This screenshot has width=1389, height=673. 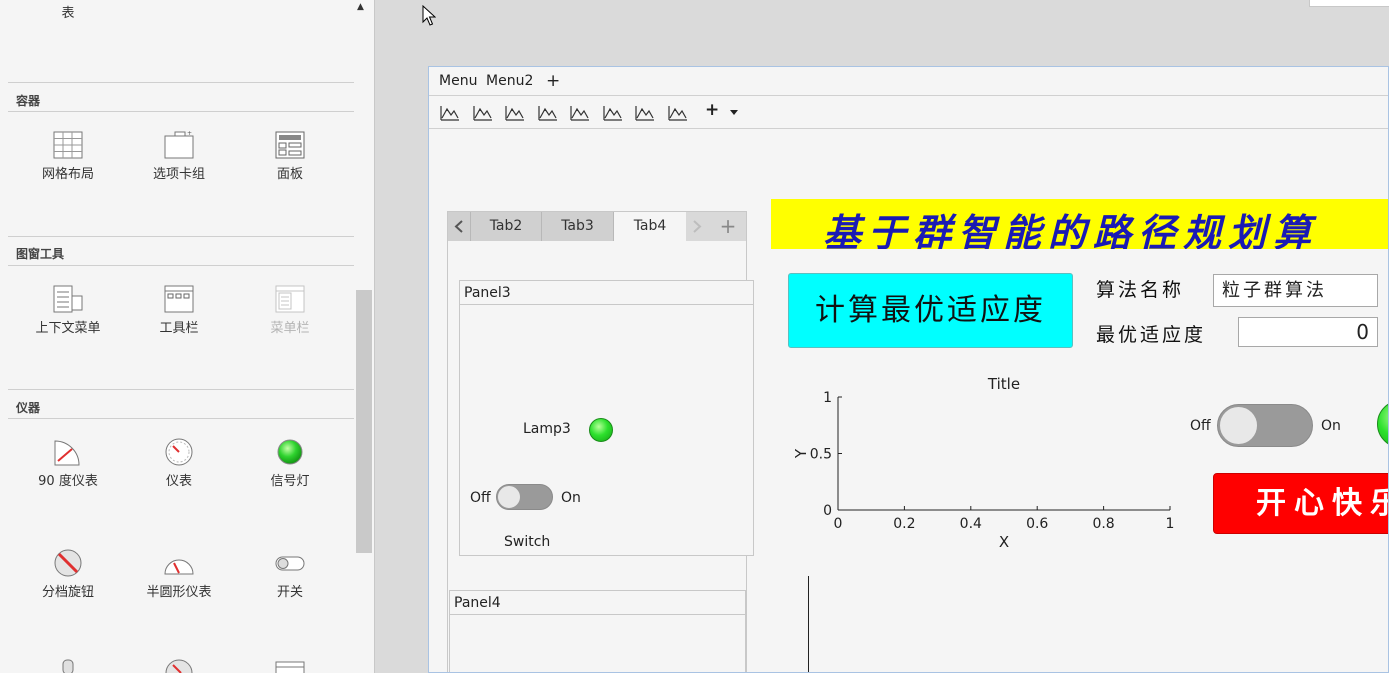 What do you see at coordinates (838, 524) in the screenshot?
I see `x-tick-label: 0` at bounding box center [838, 524].